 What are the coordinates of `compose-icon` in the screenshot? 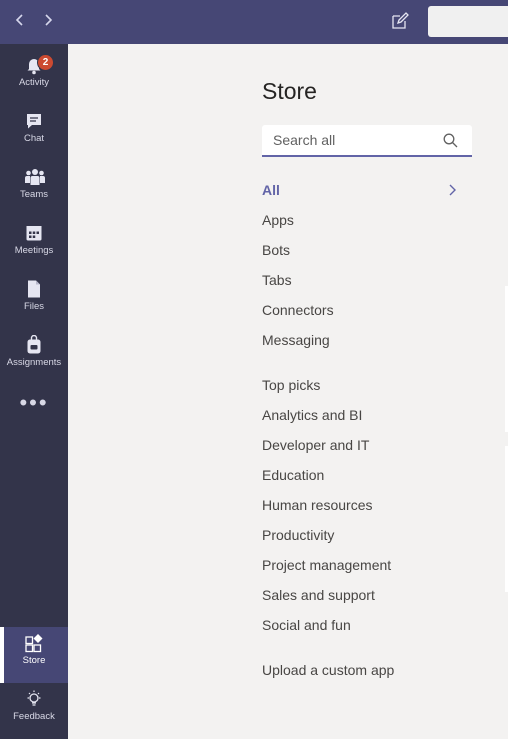 It's located at (400, 21).